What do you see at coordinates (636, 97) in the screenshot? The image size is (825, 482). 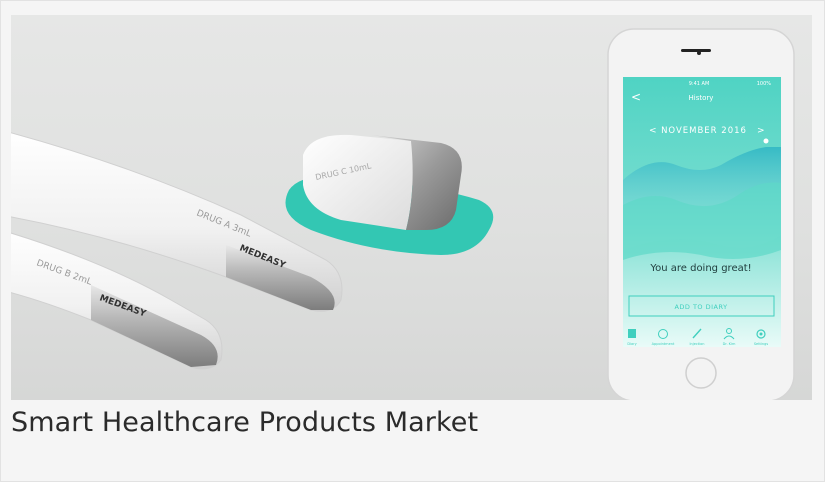 I see `back-button: <` at bounding box center [636, 97].